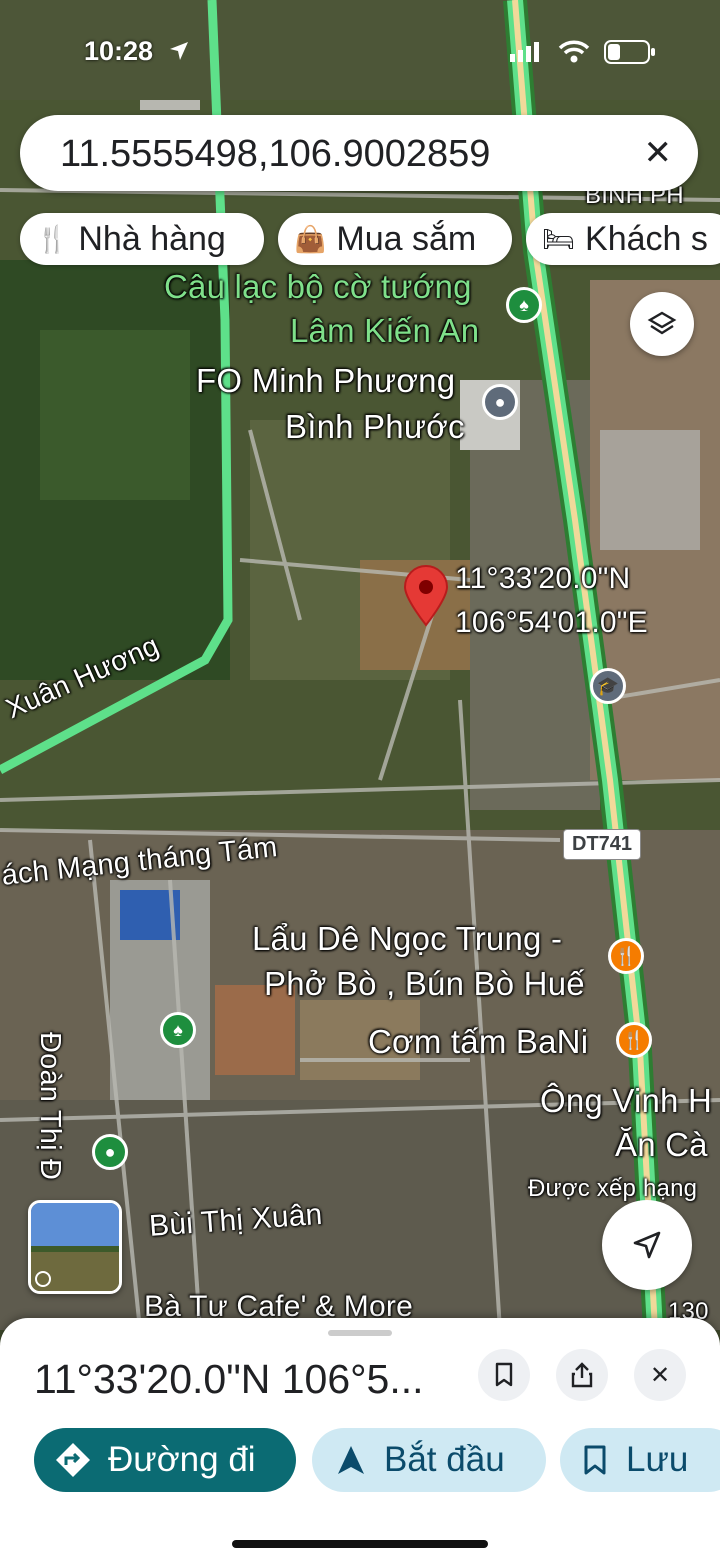 Image resolution: width=720 pixels, height=1562 pixels. I want to click on road-label-doan-thi: Đoàn Thị Đ, so click(50, 1106).